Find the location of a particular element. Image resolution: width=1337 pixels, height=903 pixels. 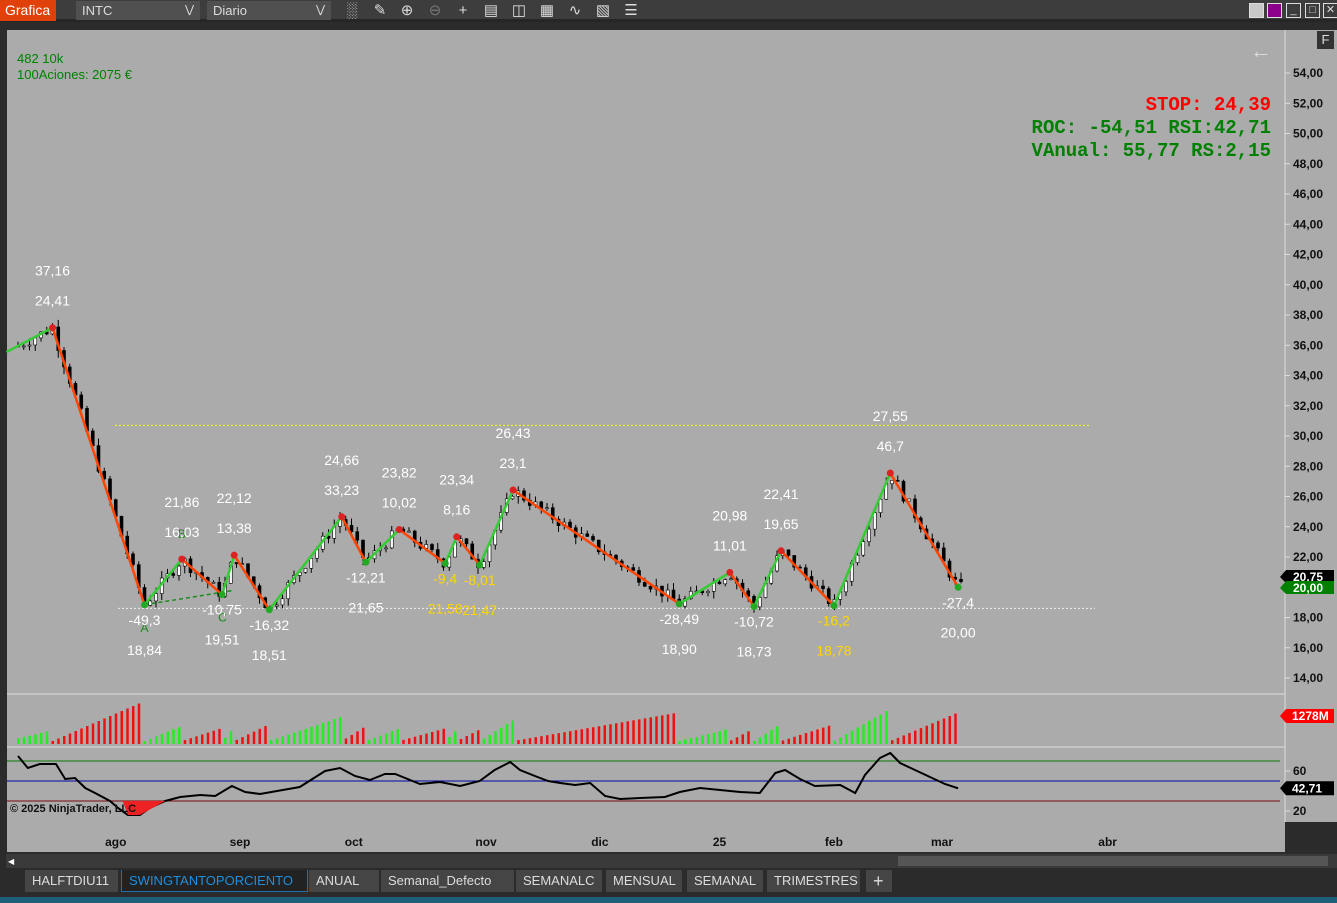

instrument-selector: INTC ⋁ is located at coordinates (138, 10).